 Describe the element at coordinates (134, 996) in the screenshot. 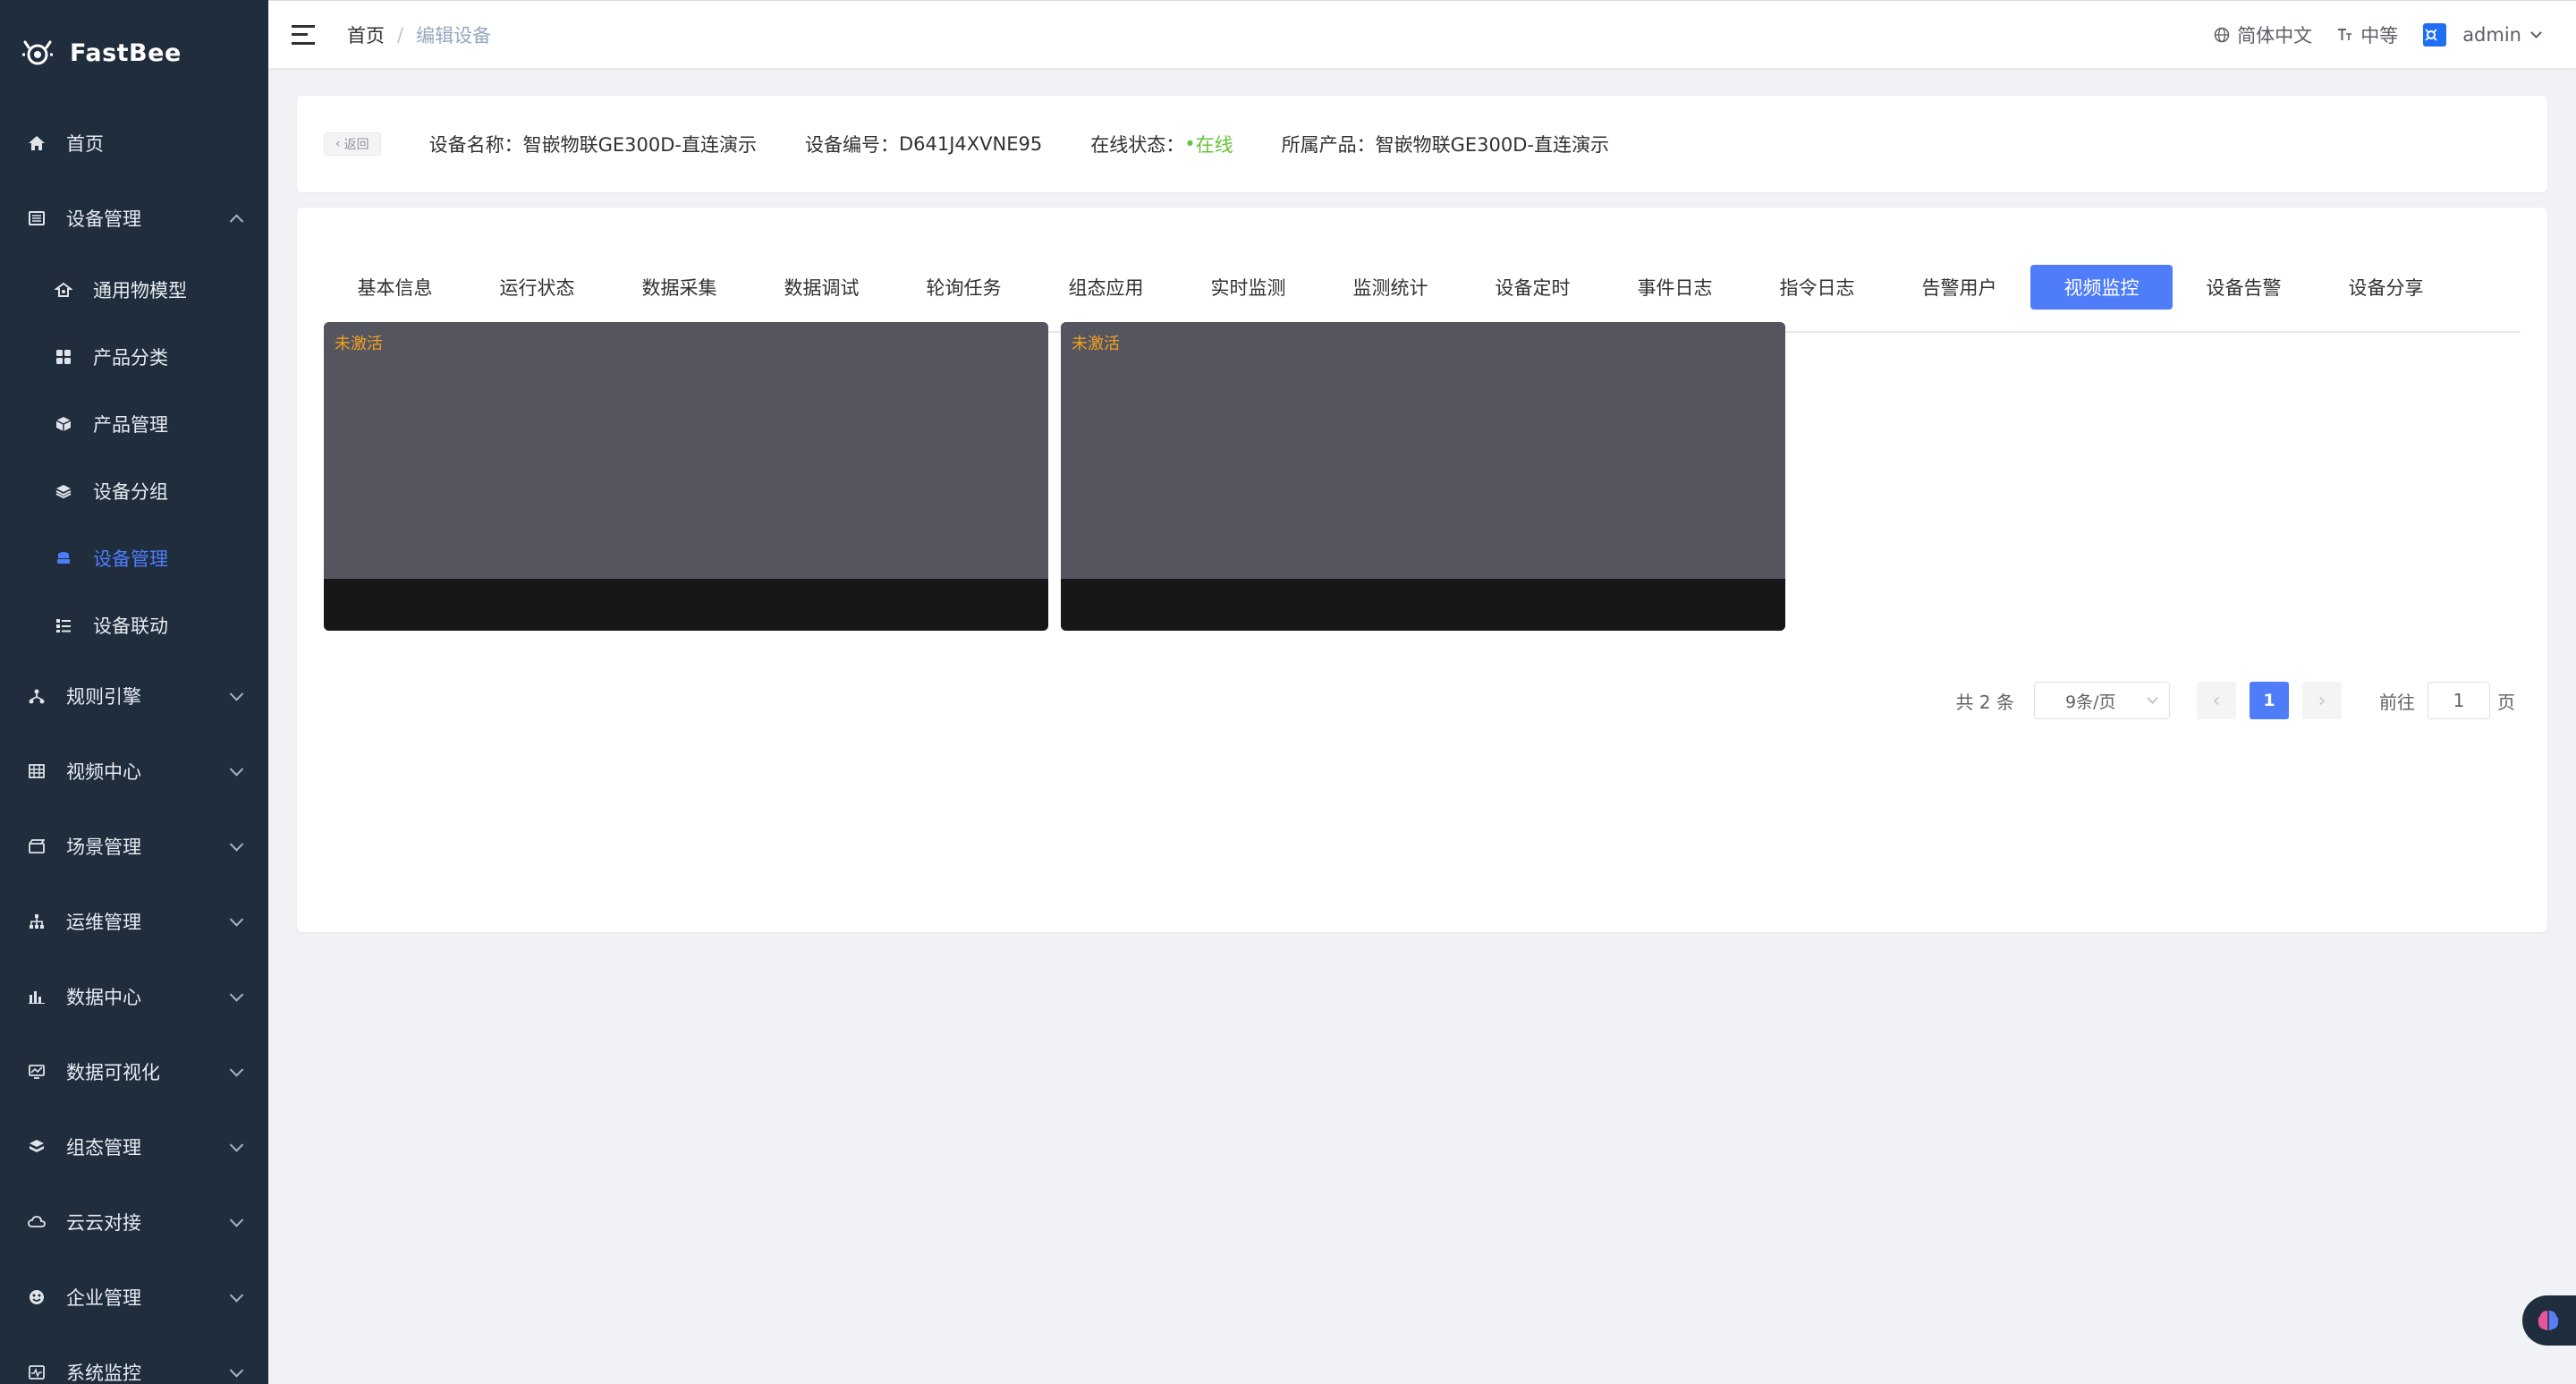

I see `sidebar-item-data-center: 数据中心` at that location.